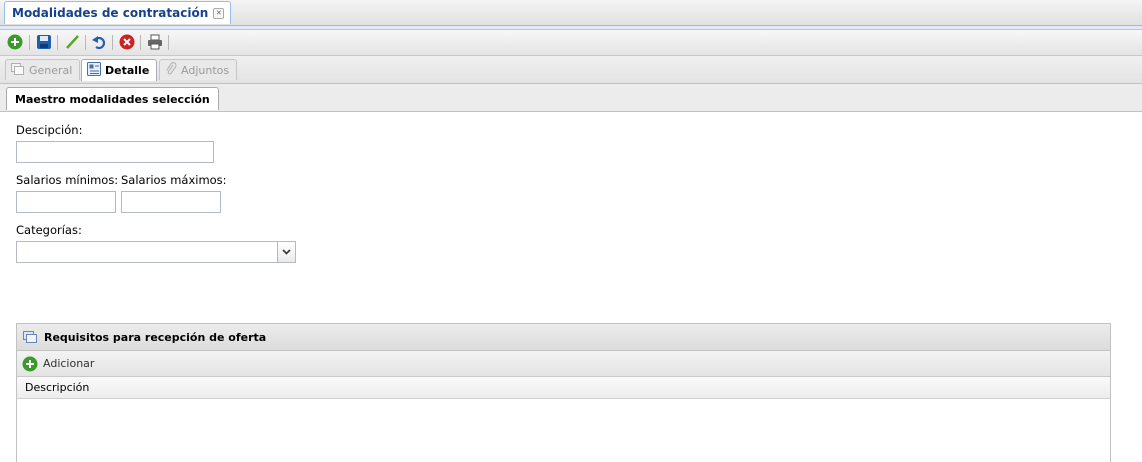 Image resolution: width=1142 pixels, height=462 pixels. Describe the element at coordinates (18, 70) in the screenshot. I see `general-tab-icon` at that location.